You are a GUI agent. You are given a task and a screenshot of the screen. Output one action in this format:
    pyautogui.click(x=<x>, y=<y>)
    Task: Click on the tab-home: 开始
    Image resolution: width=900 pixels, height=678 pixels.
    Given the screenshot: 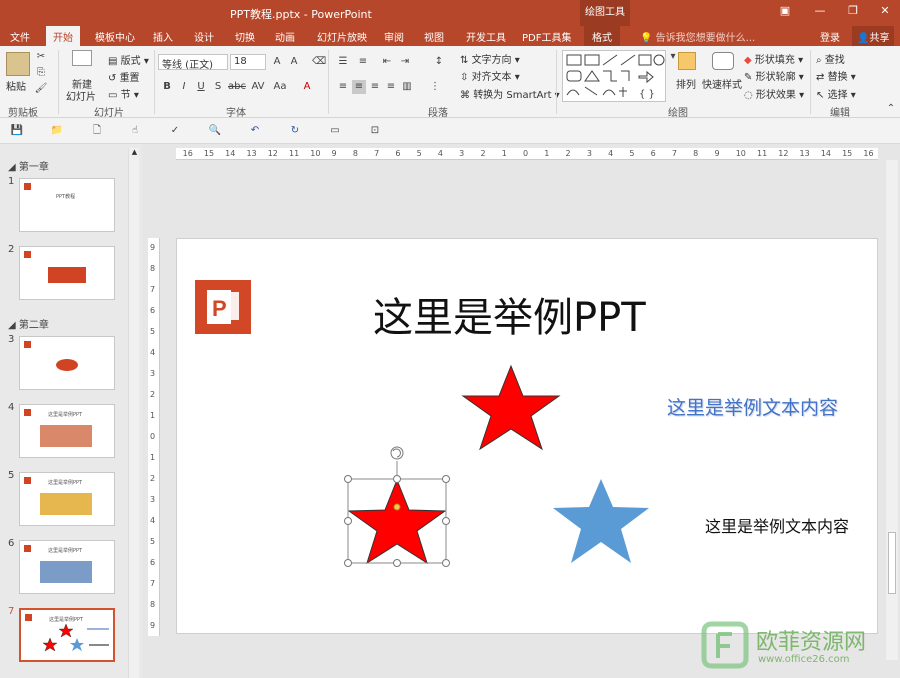 What is the action you would take?
    pyautogui.click(x=63, y=36)
    